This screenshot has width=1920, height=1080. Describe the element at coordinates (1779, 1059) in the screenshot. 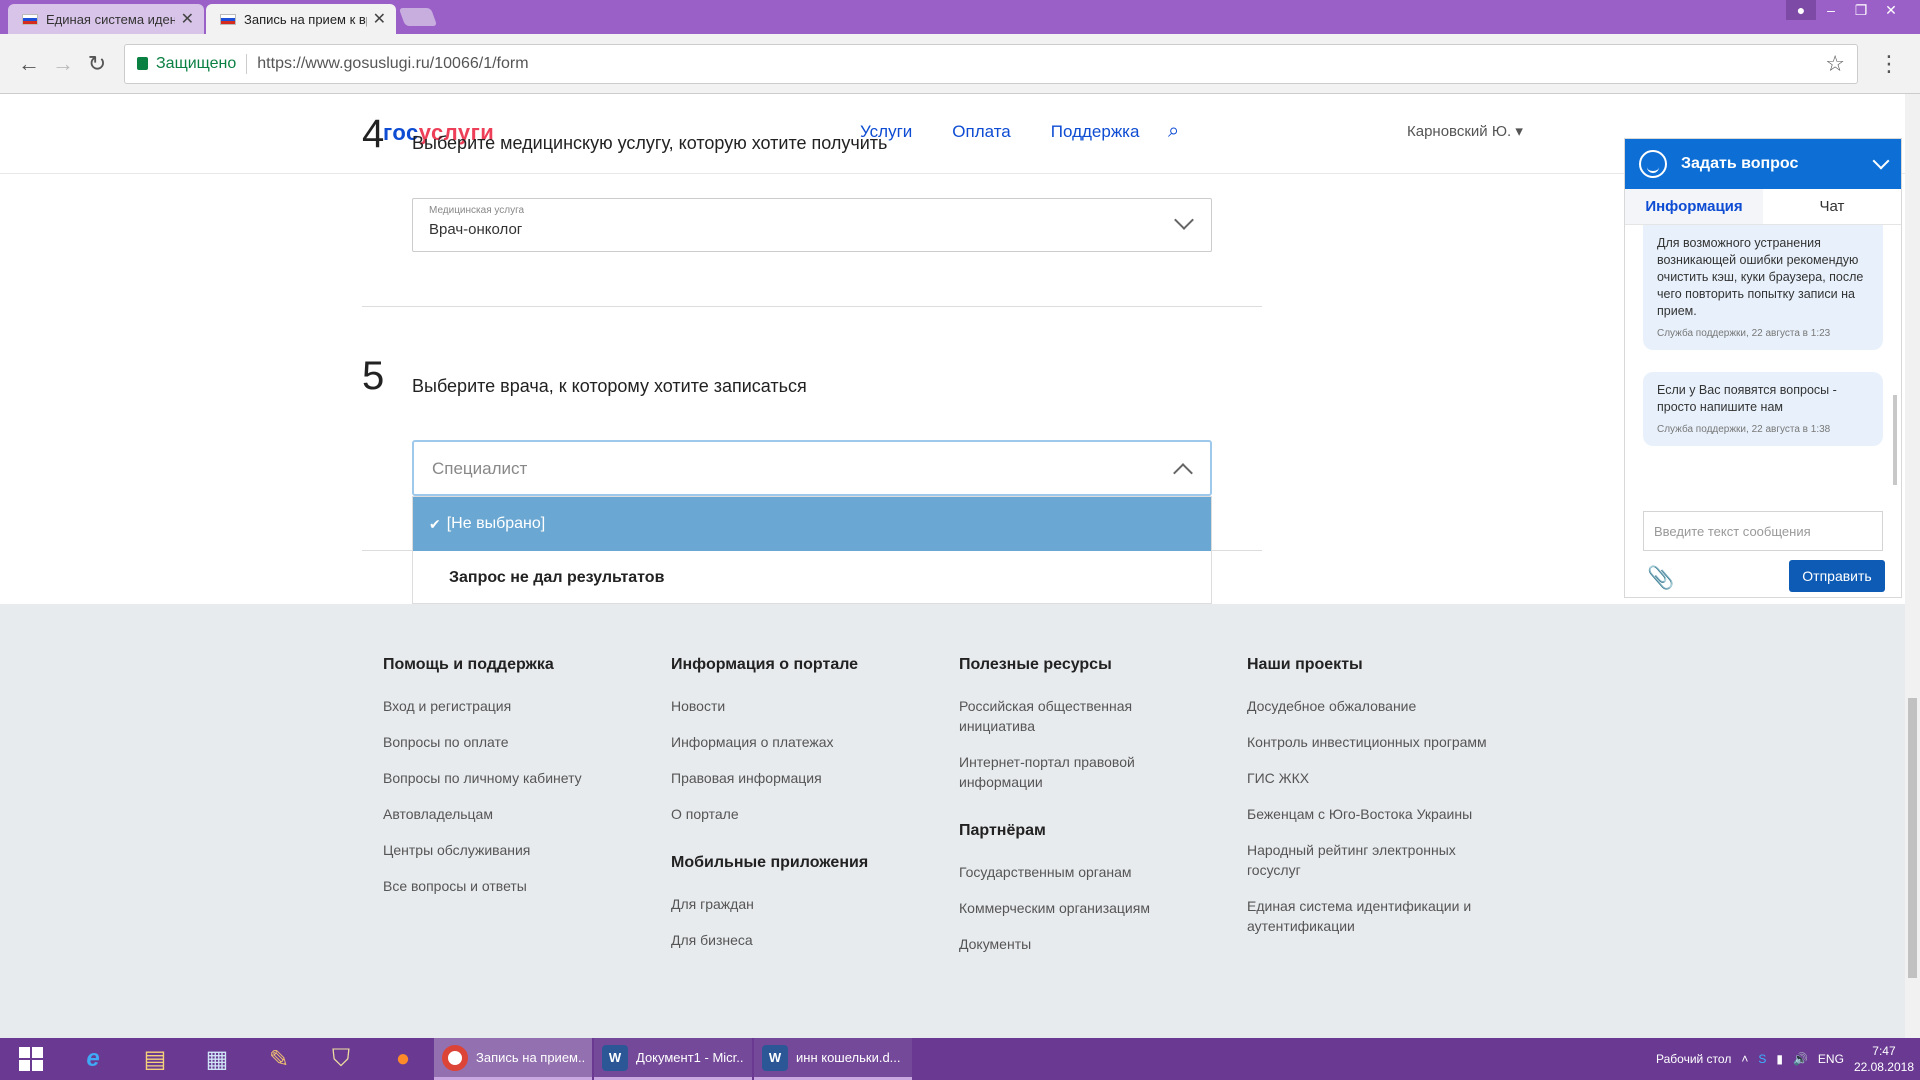

I see `network-icon: ▮` at that location.